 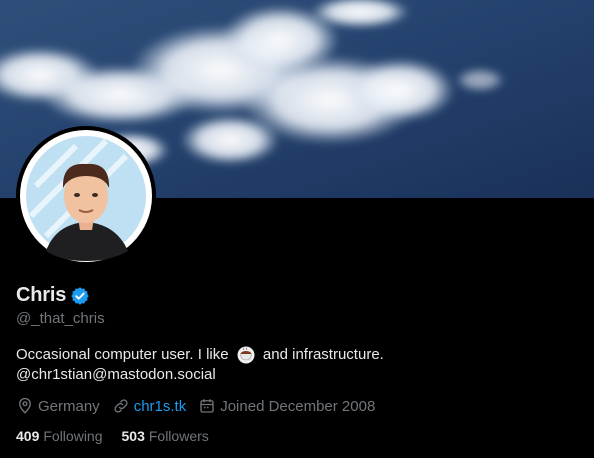 What do you see at coordinates (69, 406) in the screenshot?
I see `location-text: Germany` at bounding box center [69, 406].